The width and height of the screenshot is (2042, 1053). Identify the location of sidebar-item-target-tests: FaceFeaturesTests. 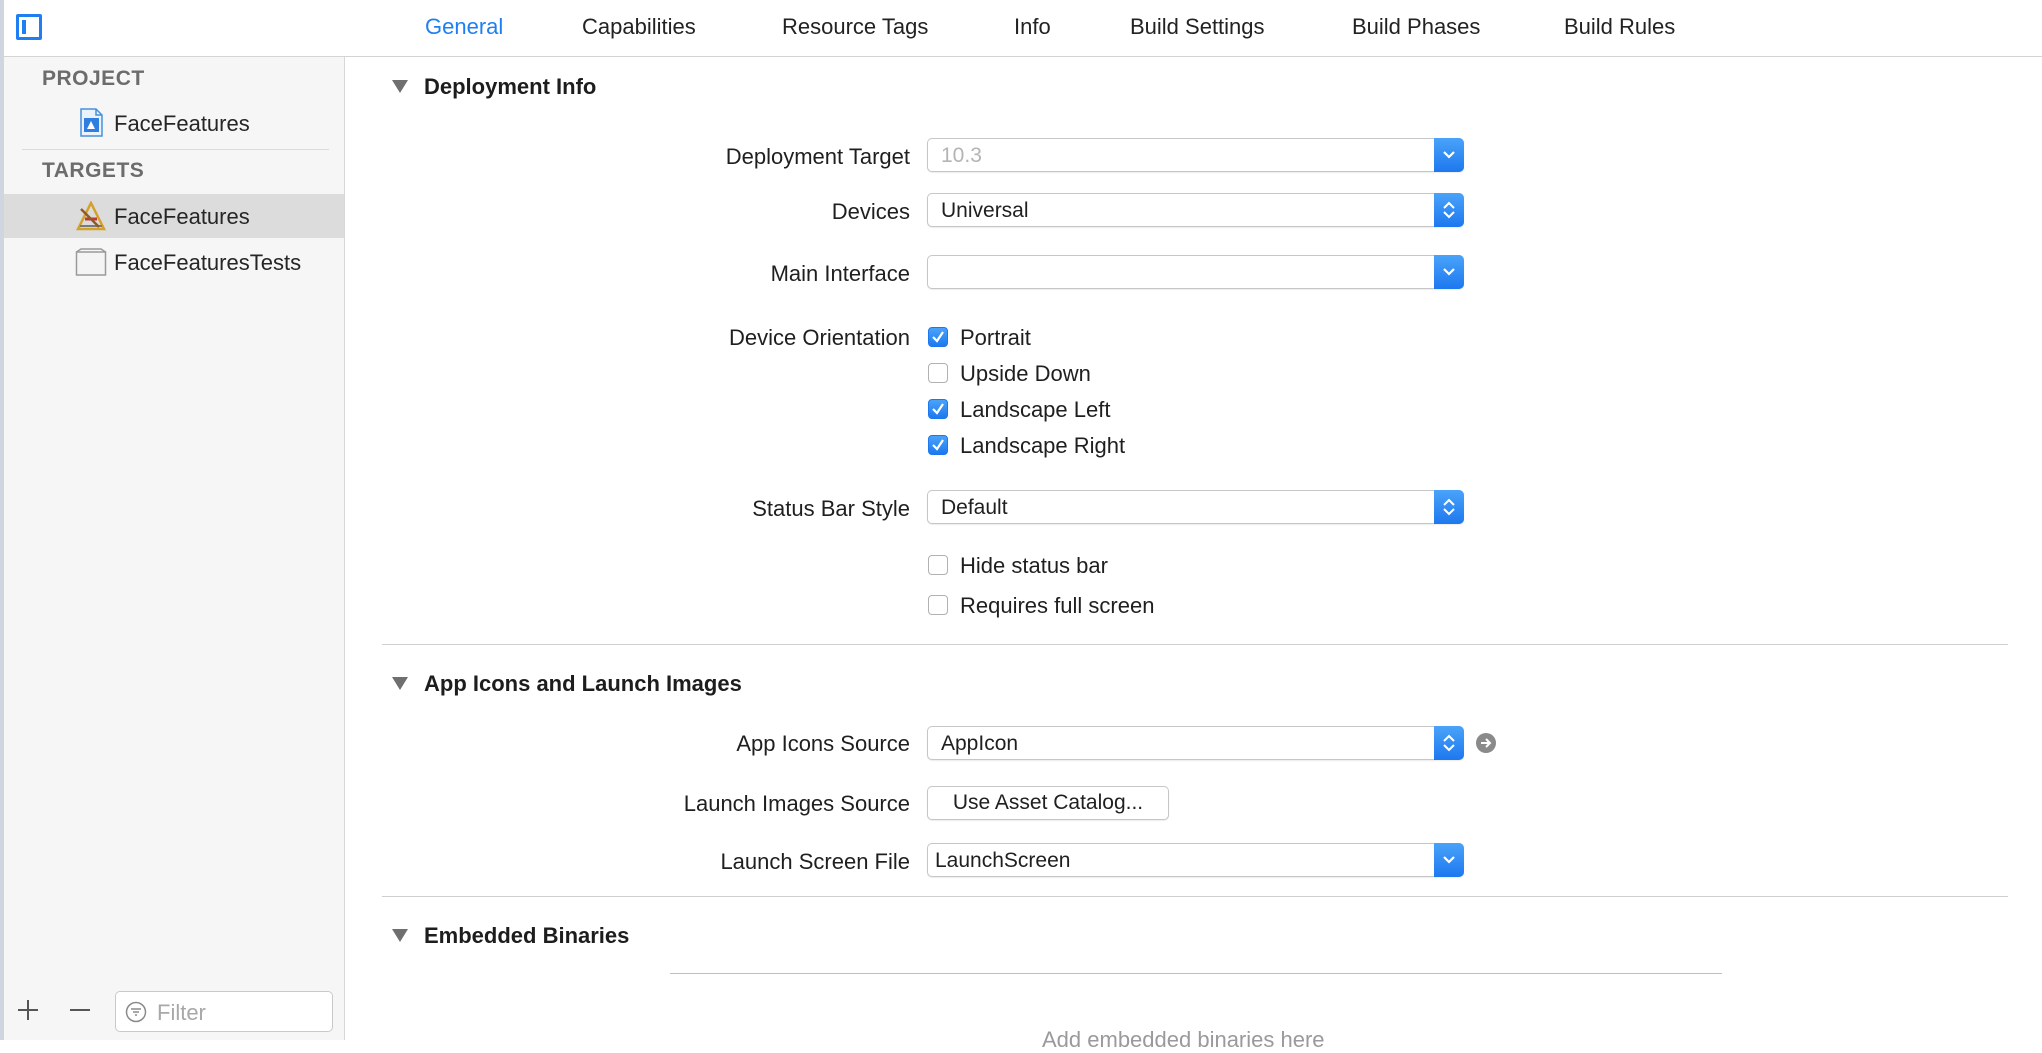
(207, 263).